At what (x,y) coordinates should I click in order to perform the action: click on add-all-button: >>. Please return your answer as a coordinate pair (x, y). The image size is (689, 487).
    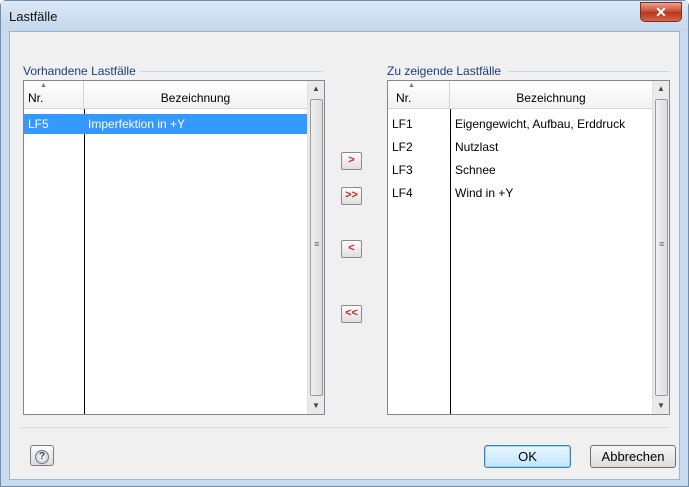
    Looking at the image, I should click on (351, 196).